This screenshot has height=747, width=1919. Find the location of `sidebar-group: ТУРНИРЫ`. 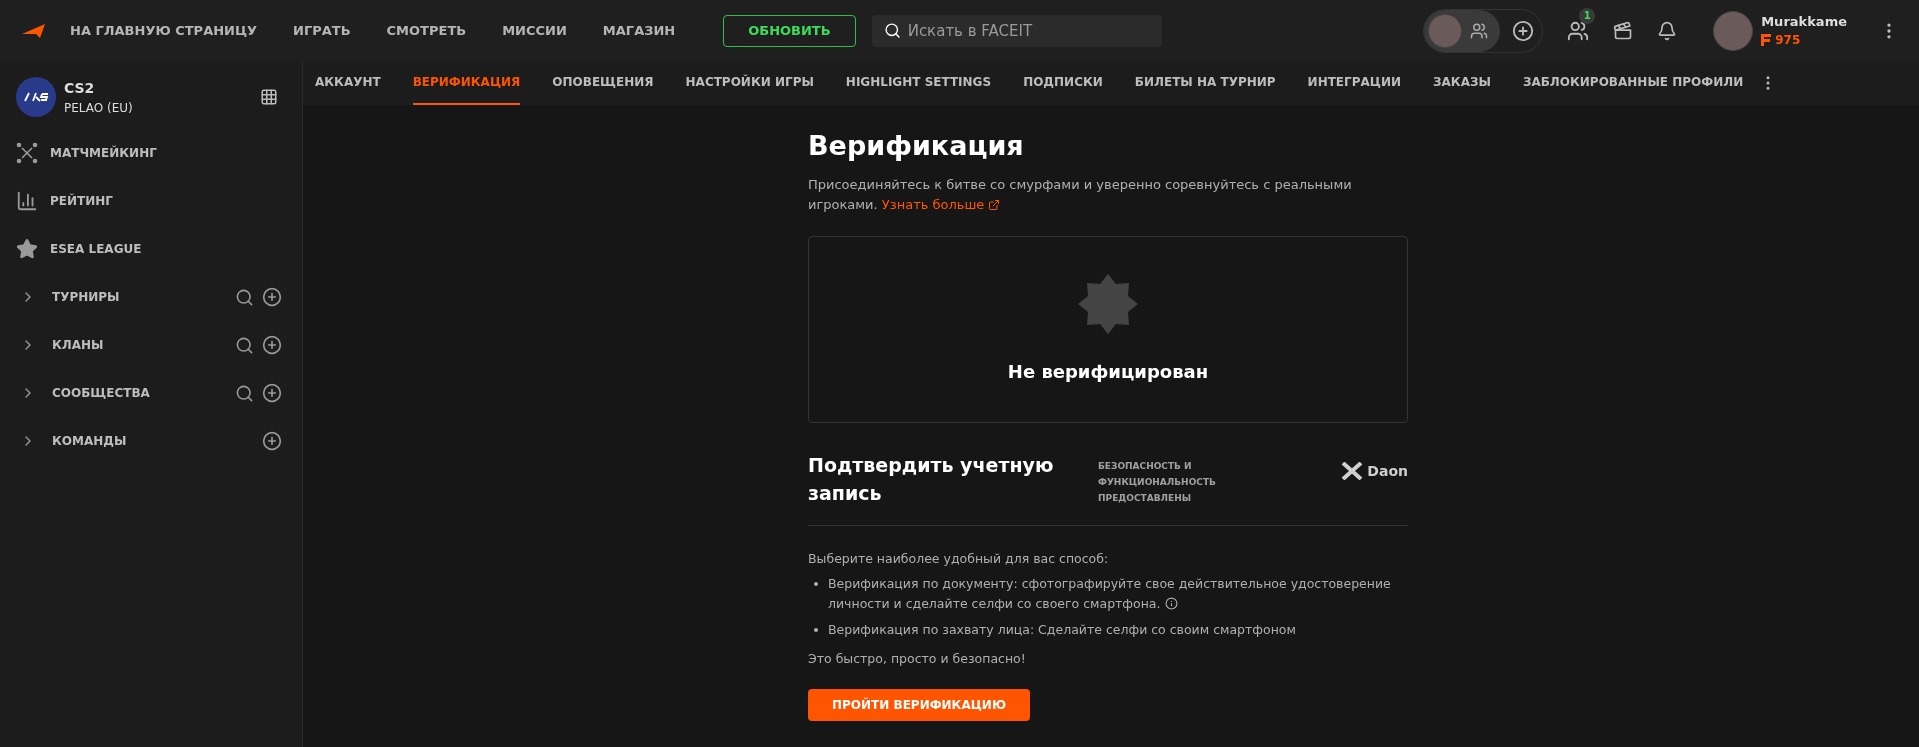

sidebar-group: ТУРНИРЫ is located at coordinates (151, 297).